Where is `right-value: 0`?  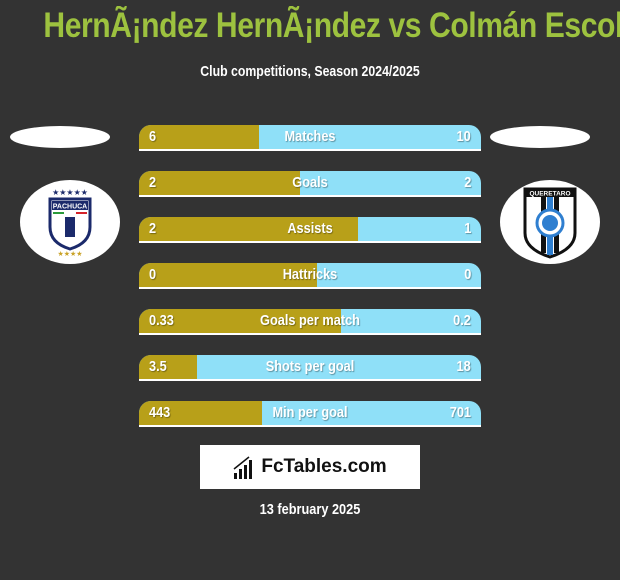
right-value: 0 is located at coordinates (467, 274).